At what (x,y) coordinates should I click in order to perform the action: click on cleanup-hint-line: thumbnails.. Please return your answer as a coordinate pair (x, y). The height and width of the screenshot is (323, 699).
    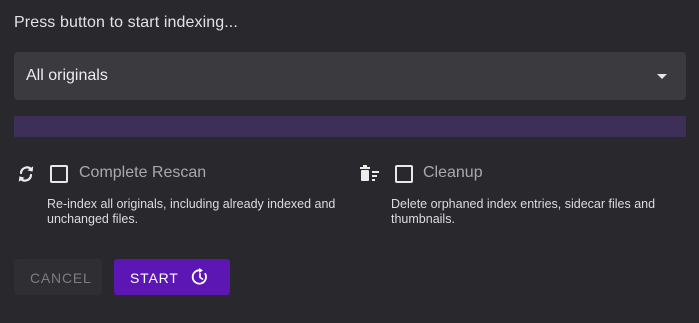
    Looking at the image, I should click on (423, 219).